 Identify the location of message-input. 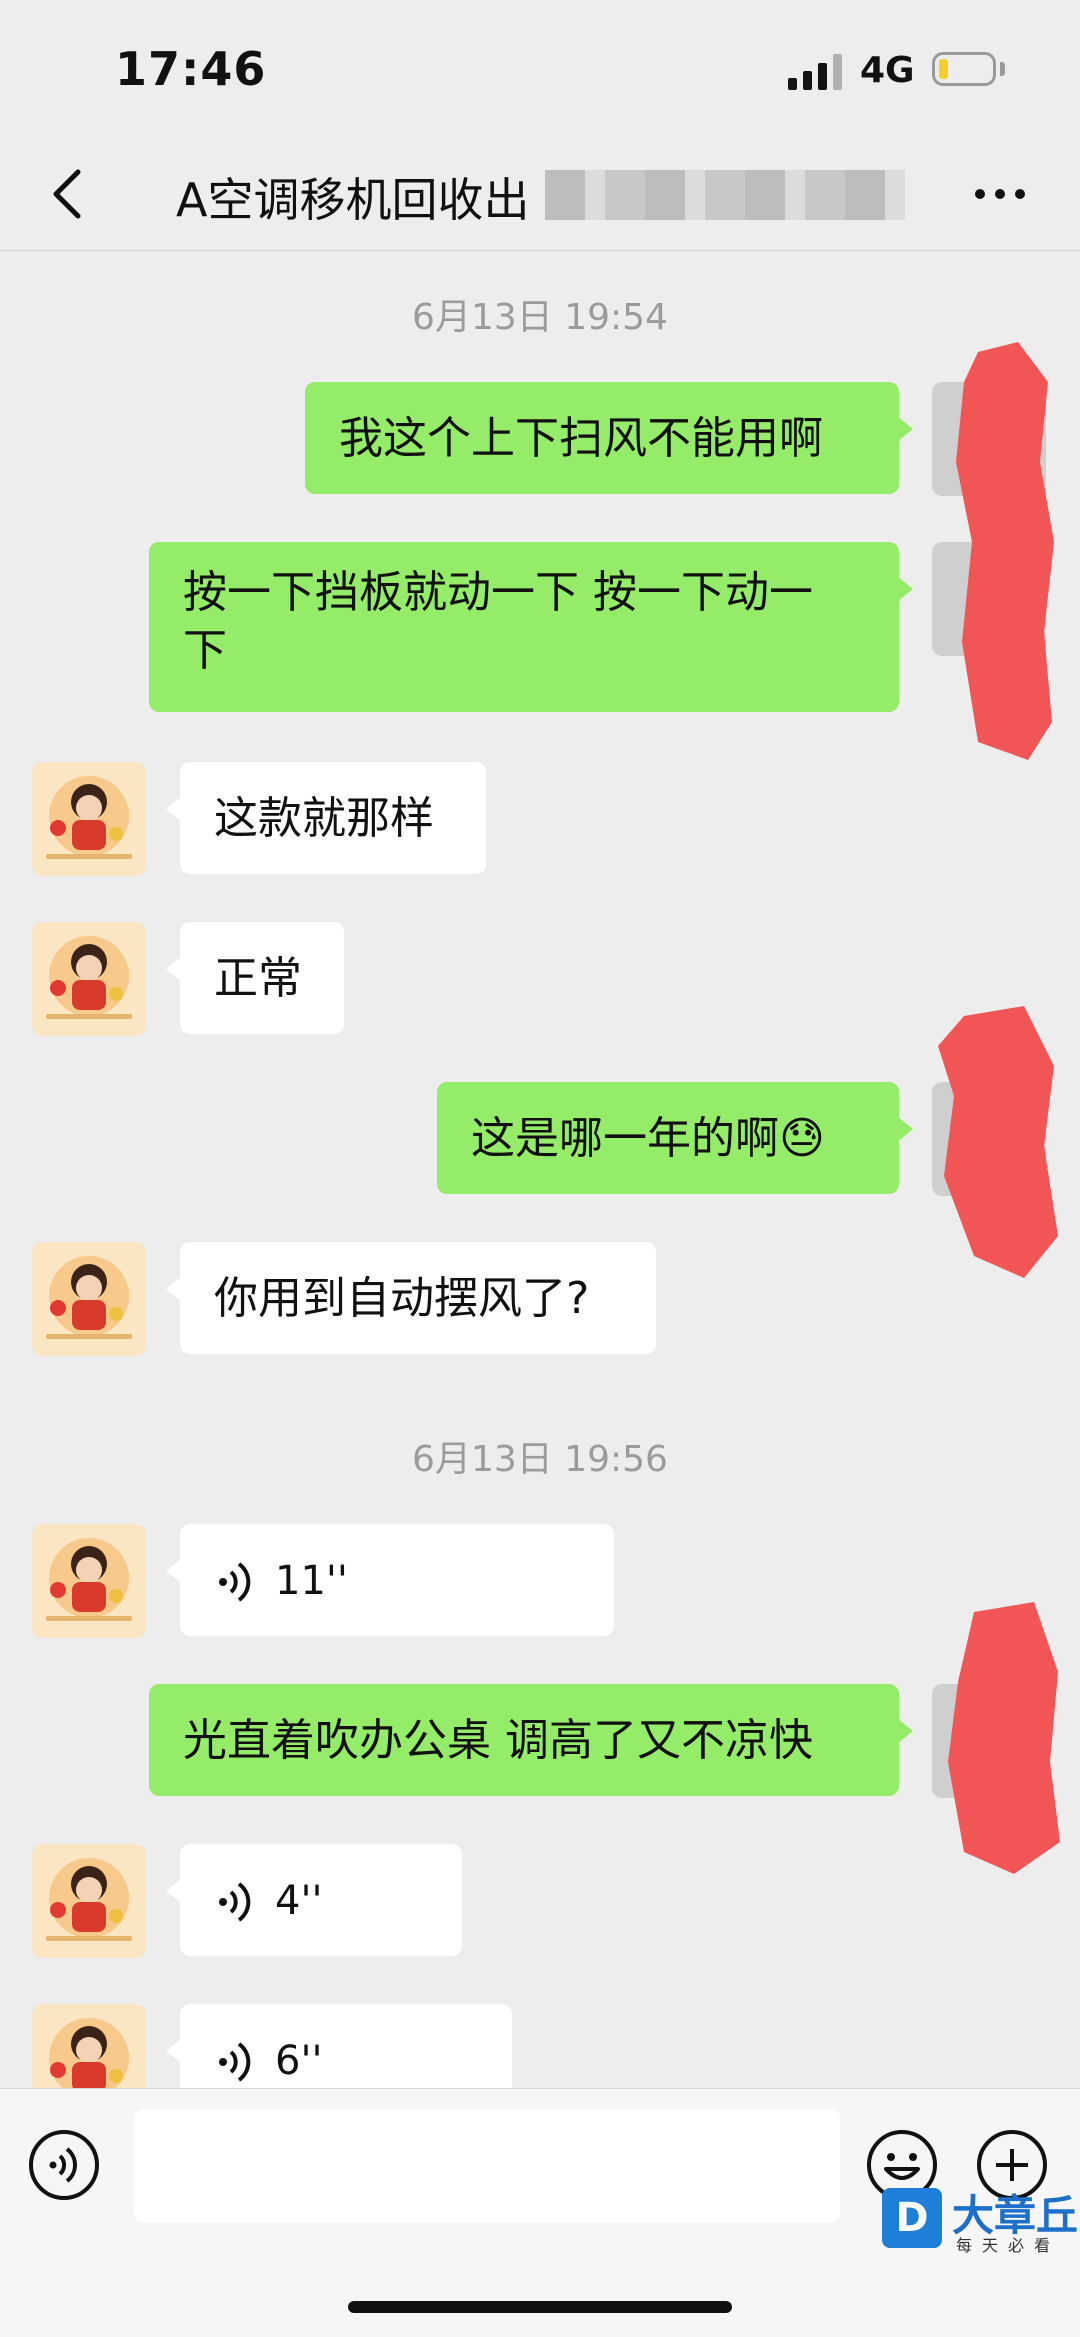
(487, 2166).